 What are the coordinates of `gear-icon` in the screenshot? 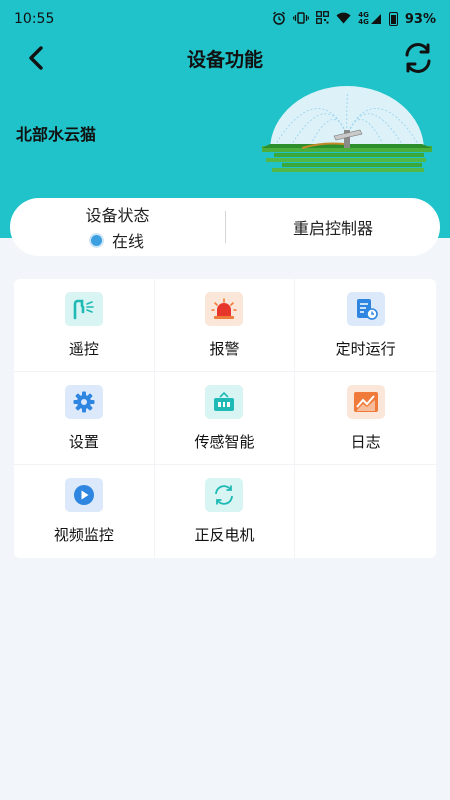 It's located at (83, 402).